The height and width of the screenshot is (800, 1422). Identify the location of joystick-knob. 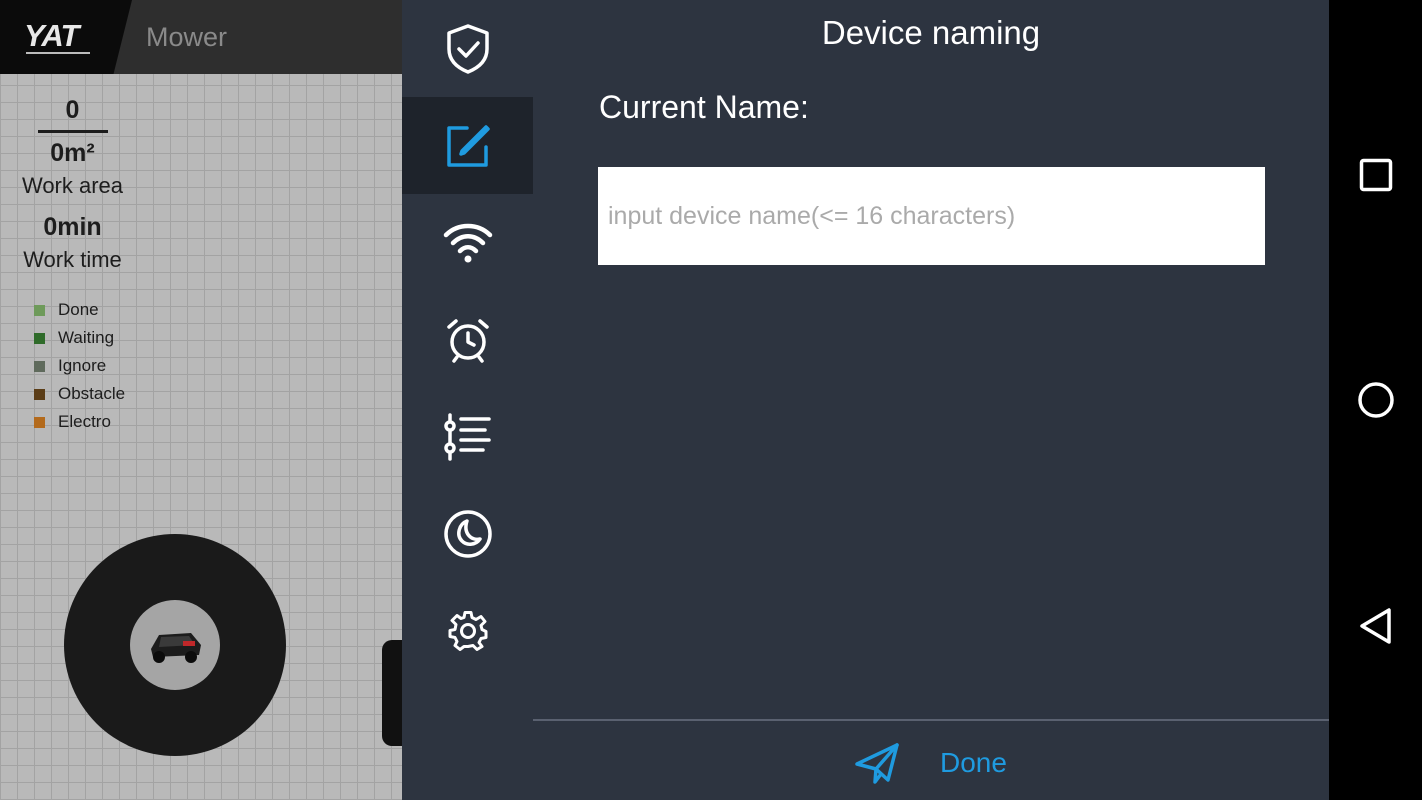
(175, 645).